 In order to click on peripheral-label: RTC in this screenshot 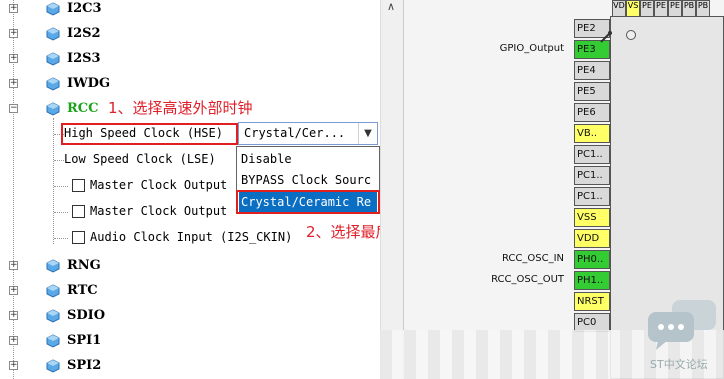, I will do `click(82, 290)`.